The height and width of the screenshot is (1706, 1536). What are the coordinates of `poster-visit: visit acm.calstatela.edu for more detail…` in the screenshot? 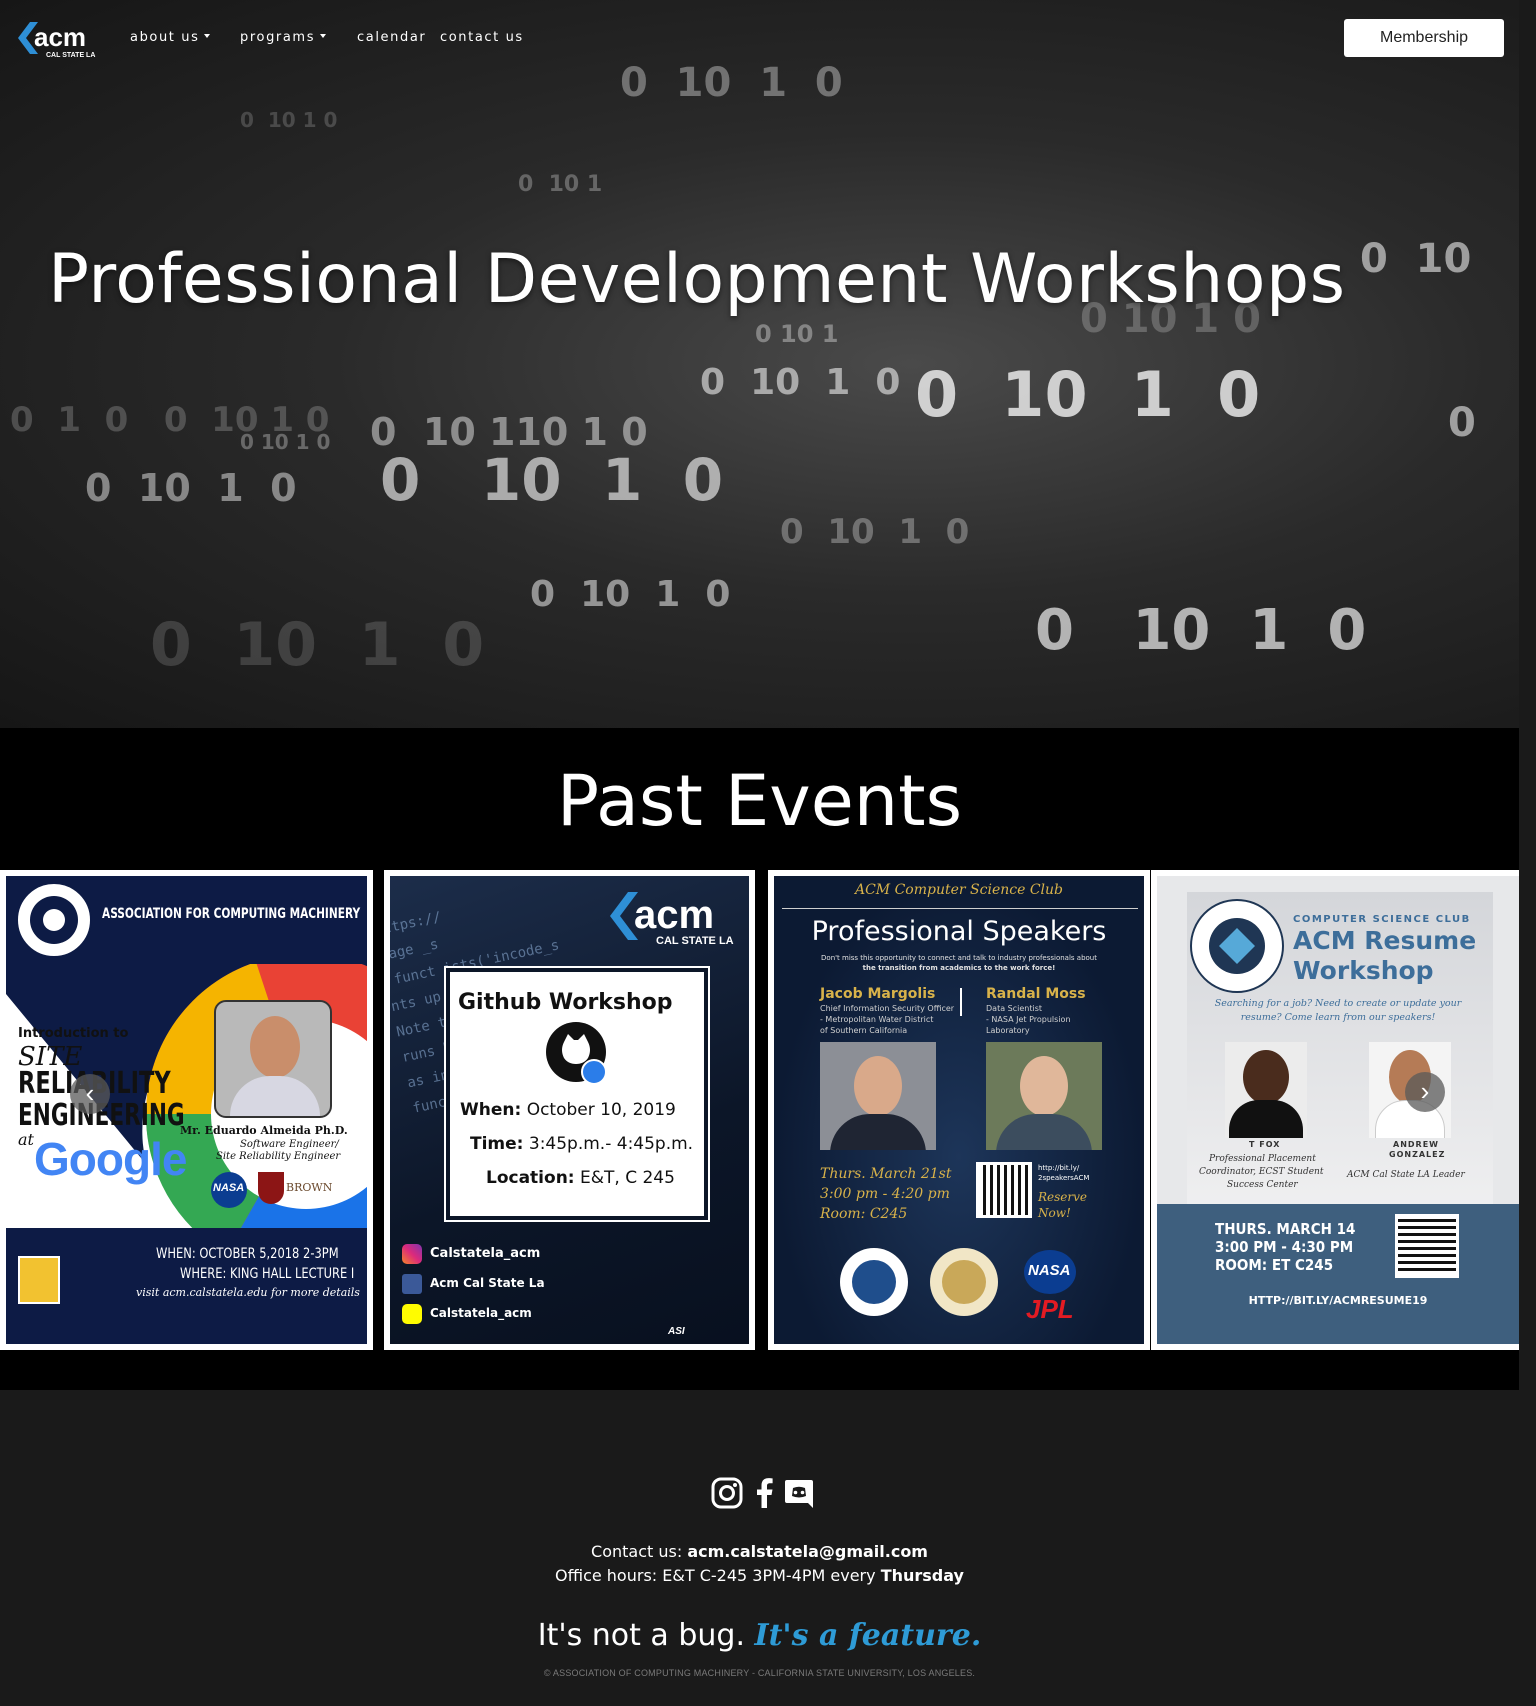 It's located at (248, 1292).